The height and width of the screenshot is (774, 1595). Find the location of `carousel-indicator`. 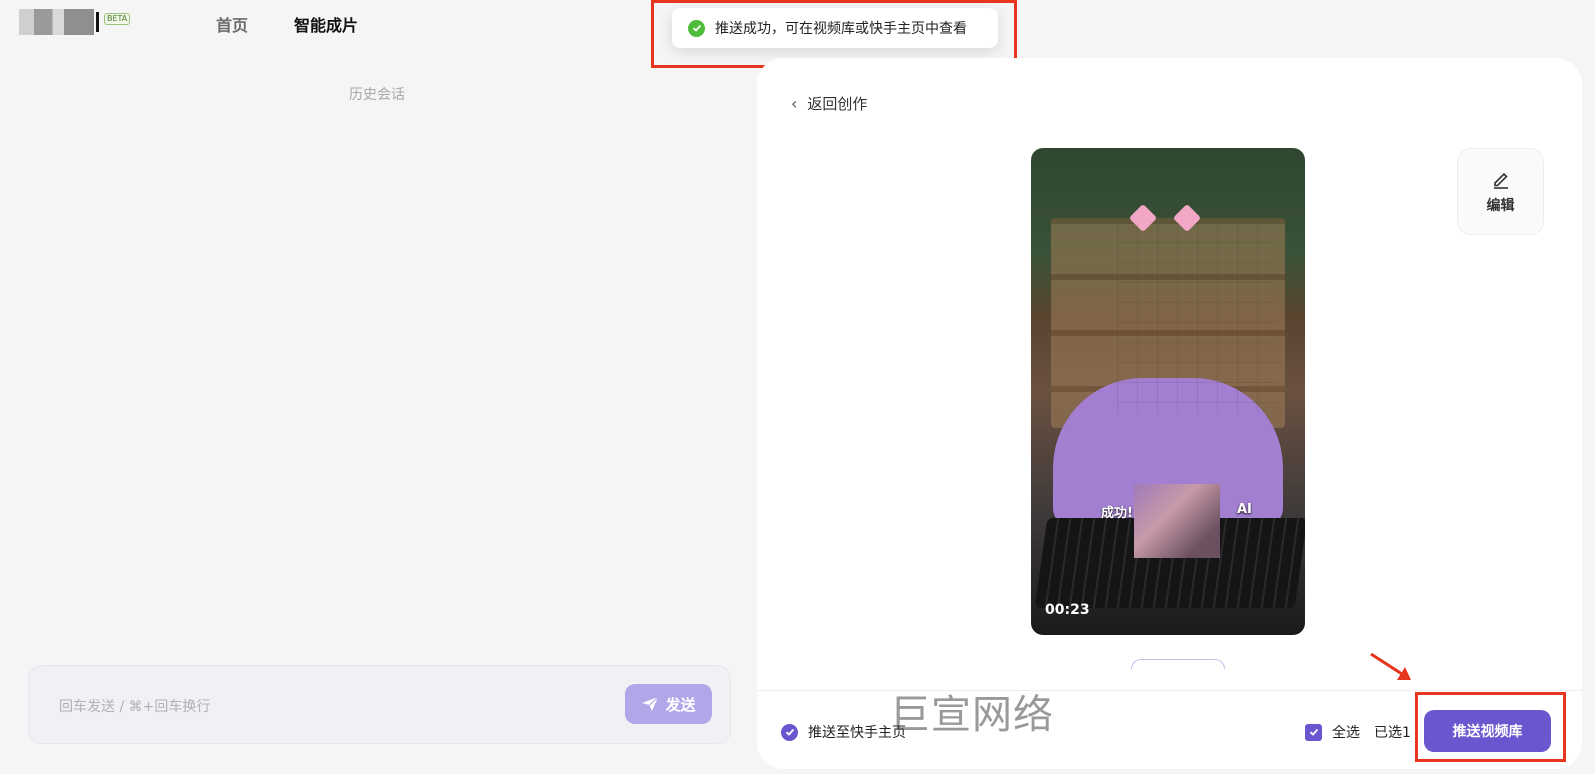

carousel-indicator is located at coordinates (1178, 664).